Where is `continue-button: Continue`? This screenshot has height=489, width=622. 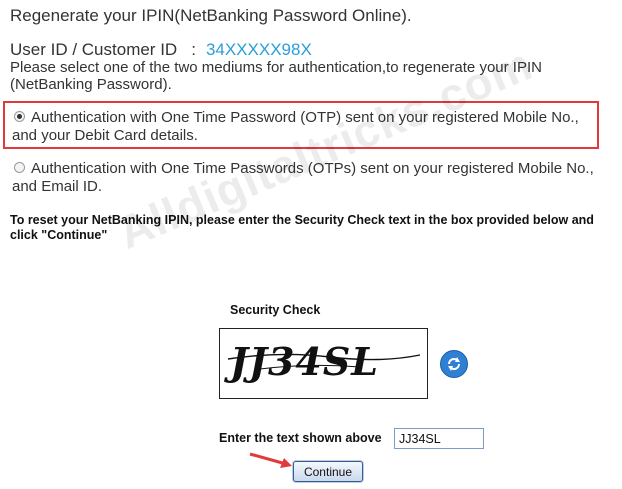 continue-button: Continue is located at coordinates (328, 471).